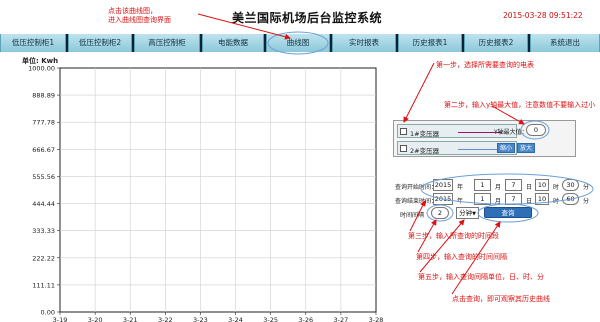 The height and width of the screenshot is (322, 600). I want to click on query-start-minute-input: 30, so click(570, 185).